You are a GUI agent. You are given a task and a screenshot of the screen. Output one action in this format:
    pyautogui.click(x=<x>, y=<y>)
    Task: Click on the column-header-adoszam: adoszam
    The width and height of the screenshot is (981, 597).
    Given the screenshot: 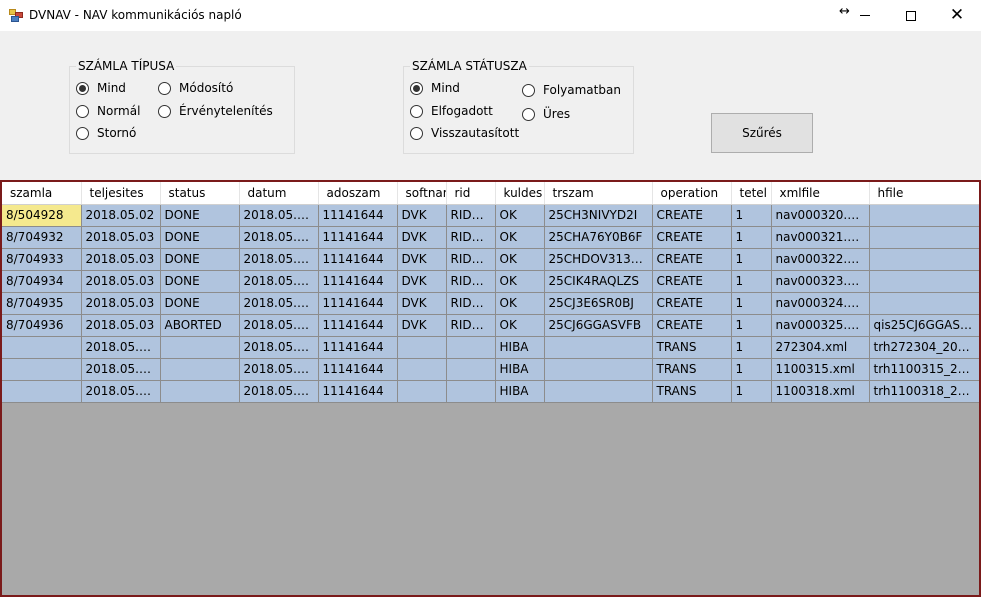 What is the action you would take?
    pyautogui.click(x=358, y=193)
    